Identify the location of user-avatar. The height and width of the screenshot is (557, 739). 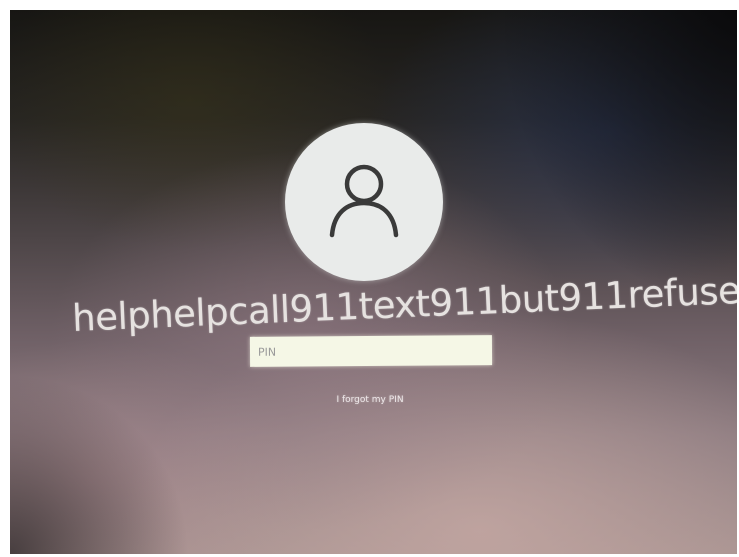
(364, 202).